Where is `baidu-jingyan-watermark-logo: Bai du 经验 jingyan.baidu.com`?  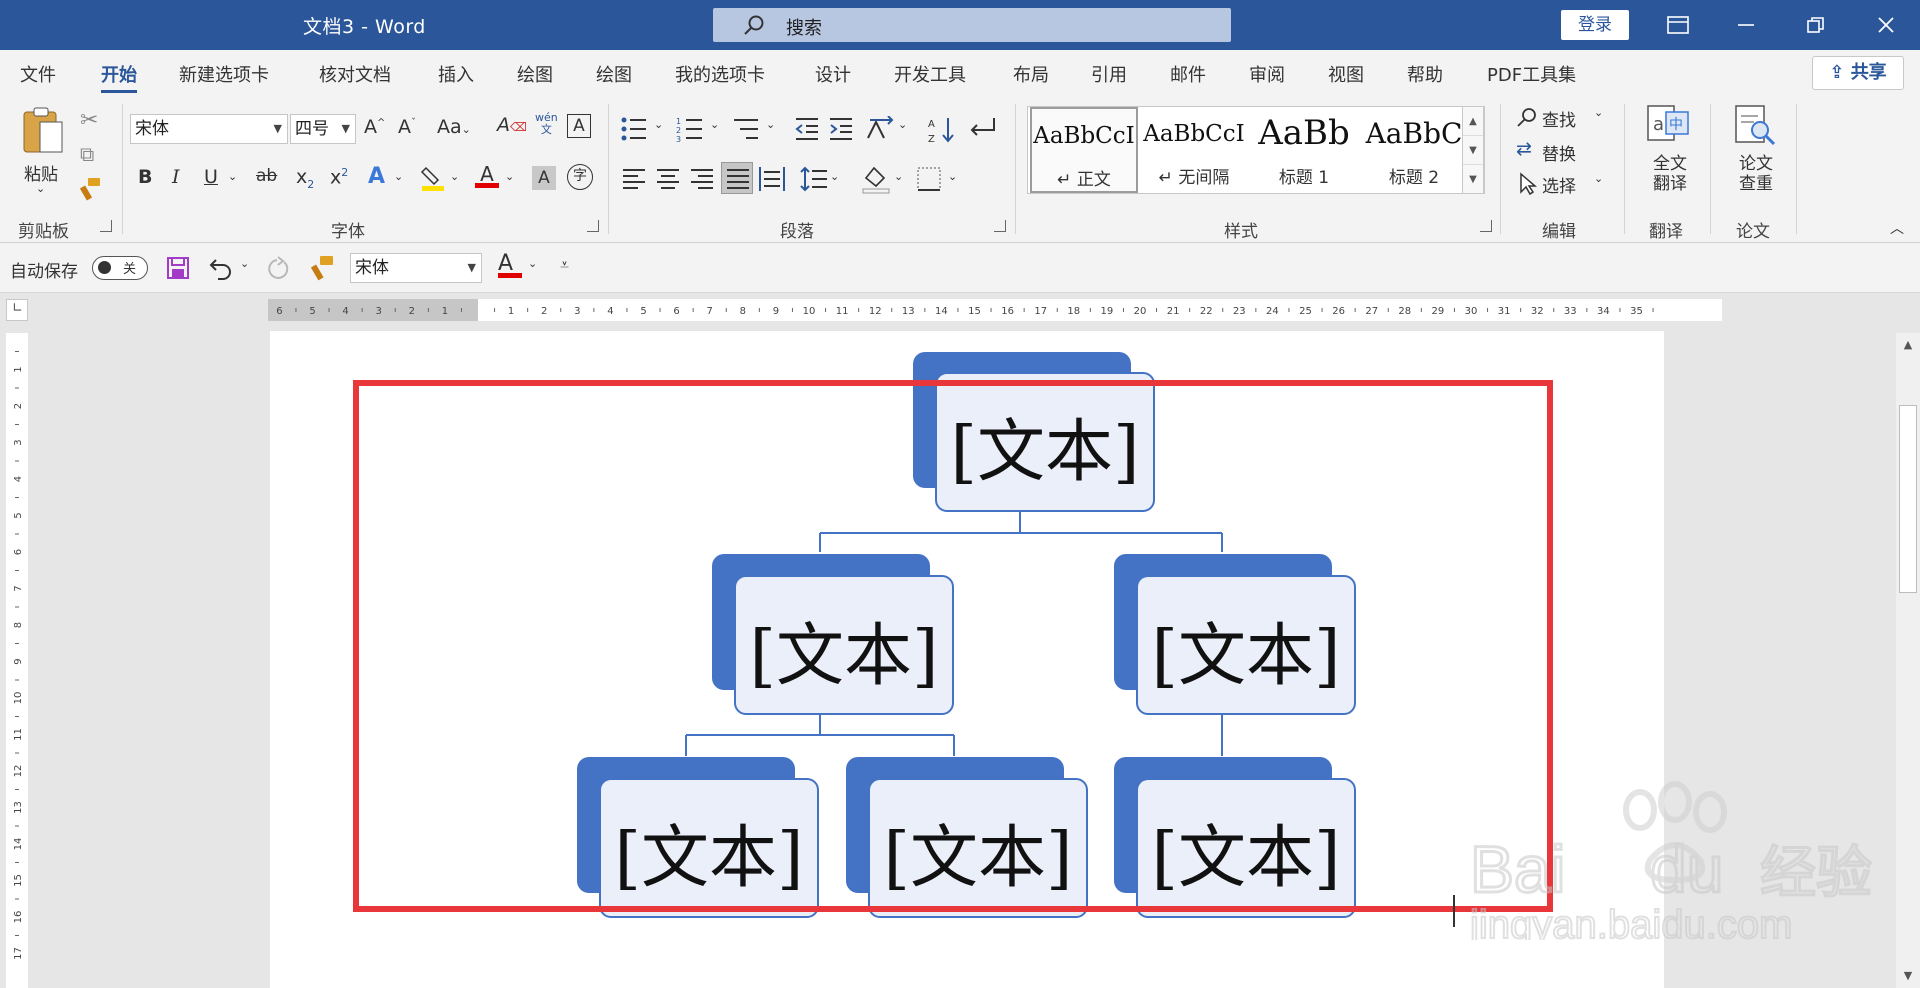 baidu-jingyan-watermark-logo: Bai du 经验 jingyan.baidu.com is located at coordinates (1672, 860).